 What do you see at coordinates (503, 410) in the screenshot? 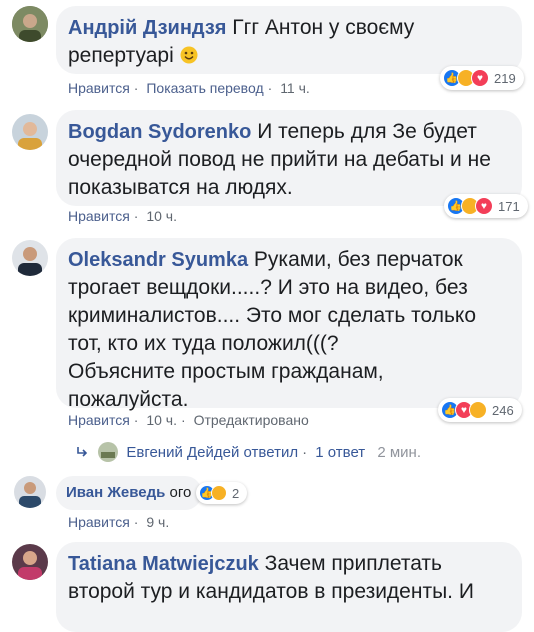
I see `reaction-count: 246` at bounding box center [503, 410].